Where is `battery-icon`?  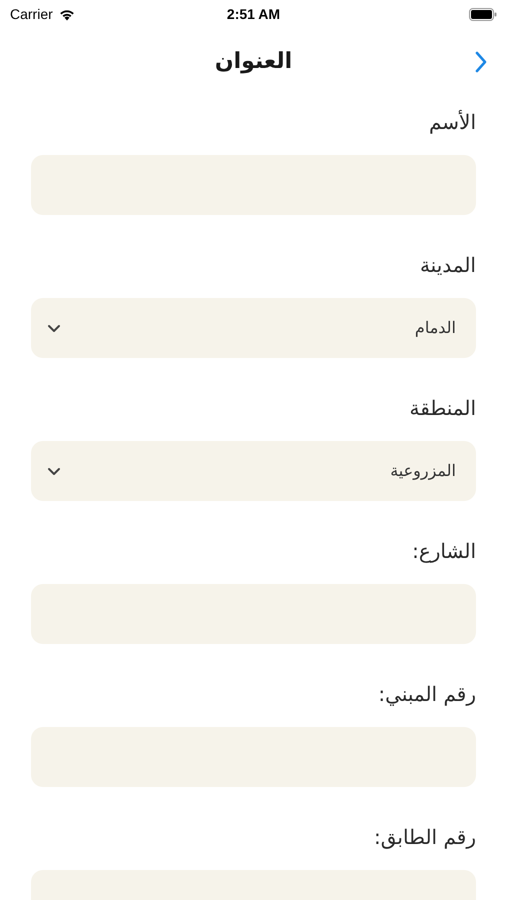 battery-icon is located at coordinates (483, 14).